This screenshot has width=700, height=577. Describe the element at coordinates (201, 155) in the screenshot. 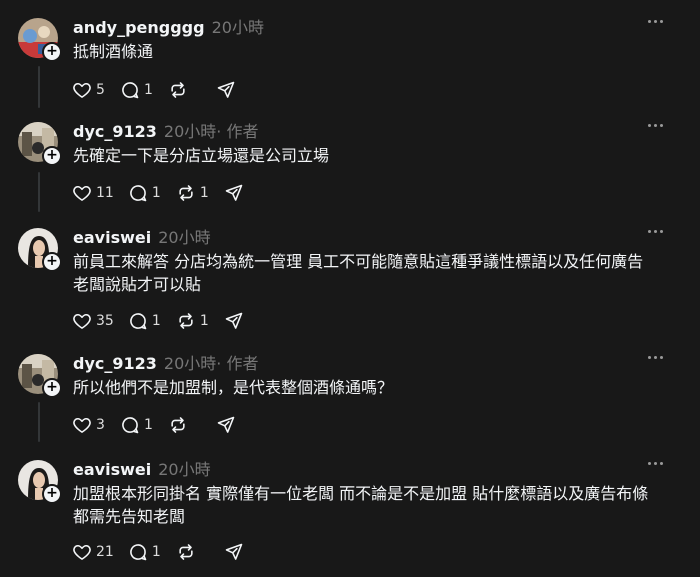

I see `post-text-line: 先確定一下是分店立場還是公司立場` at that location.